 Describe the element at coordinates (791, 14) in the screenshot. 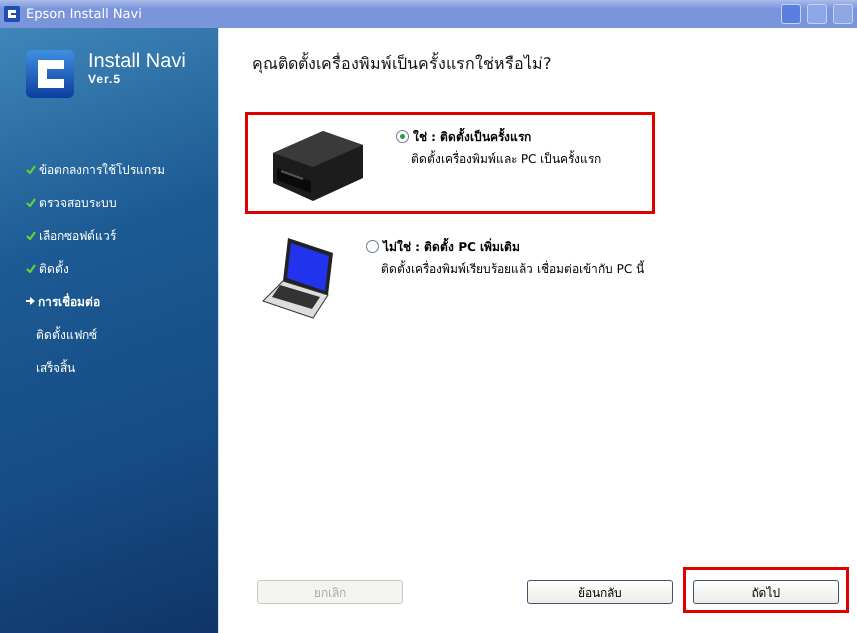

I see `minimize-button` at that location.